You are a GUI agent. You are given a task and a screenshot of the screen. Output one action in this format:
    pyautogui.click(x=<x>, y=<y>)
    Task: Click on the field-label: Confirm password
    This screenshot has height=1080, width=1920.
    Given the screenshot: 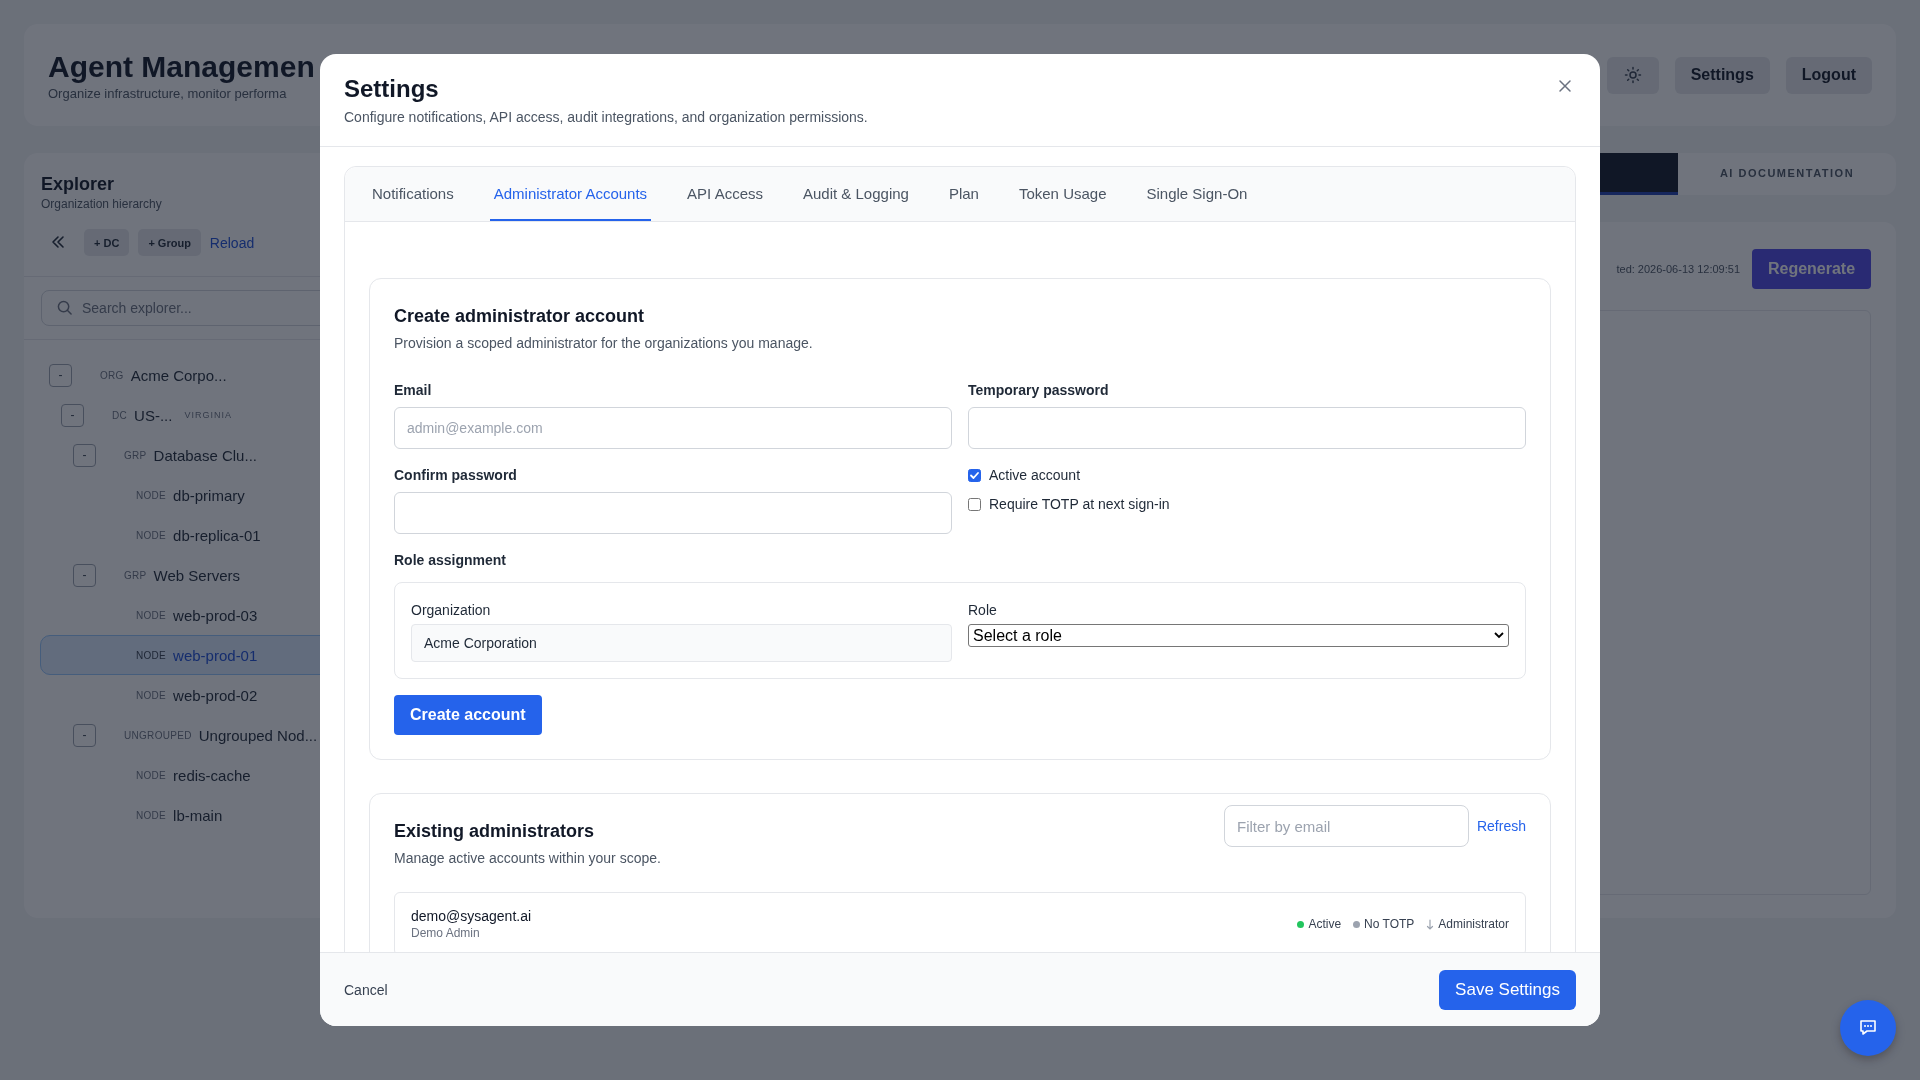 What is the action you would take?
    pyautogui.click(x=456, y=475)
    